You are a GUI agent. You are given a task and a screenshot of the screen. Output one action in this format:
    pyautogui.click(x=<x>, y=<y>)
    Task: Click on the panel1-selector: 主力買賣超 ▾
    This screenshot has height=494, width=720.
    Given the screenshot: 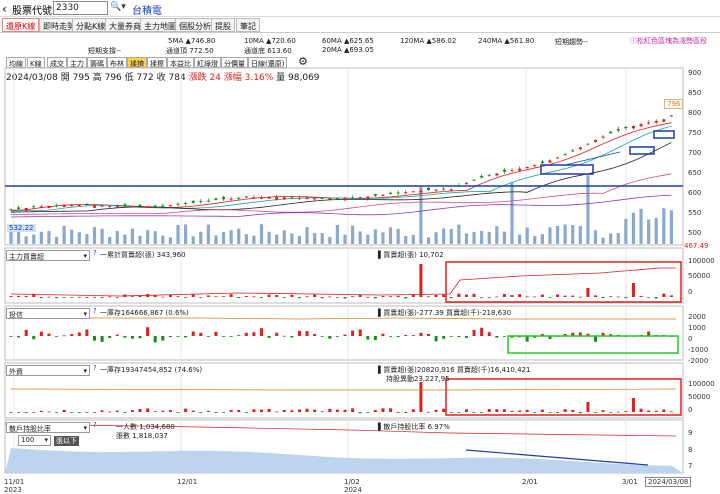 What is the action you would take?
    pyautogui.click(x=48, y=255)
    